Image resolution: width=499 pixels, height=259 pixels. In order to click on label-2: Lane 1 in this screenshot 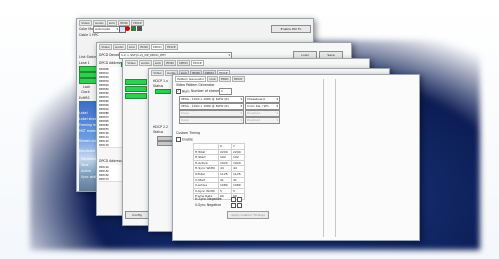, I will do `click(84, 63)`.